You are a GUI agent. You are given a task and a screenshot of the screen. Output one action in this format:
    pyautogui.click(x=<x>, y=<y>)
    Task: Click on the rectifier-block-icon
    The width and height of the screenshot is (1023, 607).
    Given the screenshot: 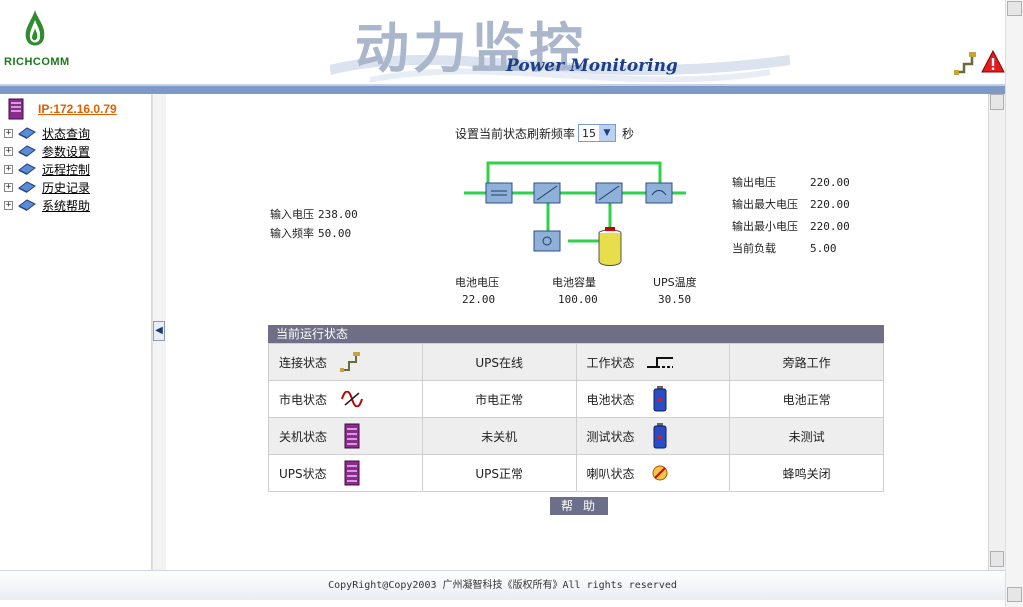 What is the action you would take?
    pyautogui.click(x=499, y=193)
    